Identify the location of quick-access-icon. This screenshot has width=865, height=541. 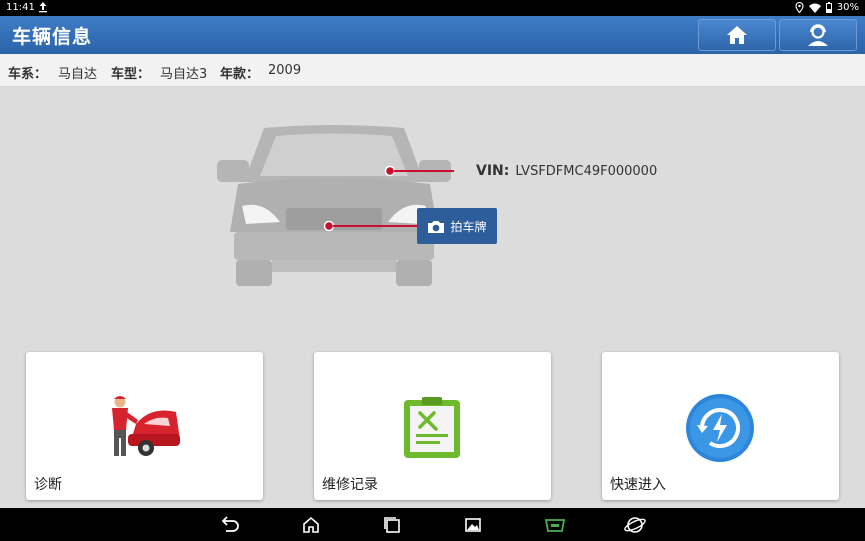
(720, 428).